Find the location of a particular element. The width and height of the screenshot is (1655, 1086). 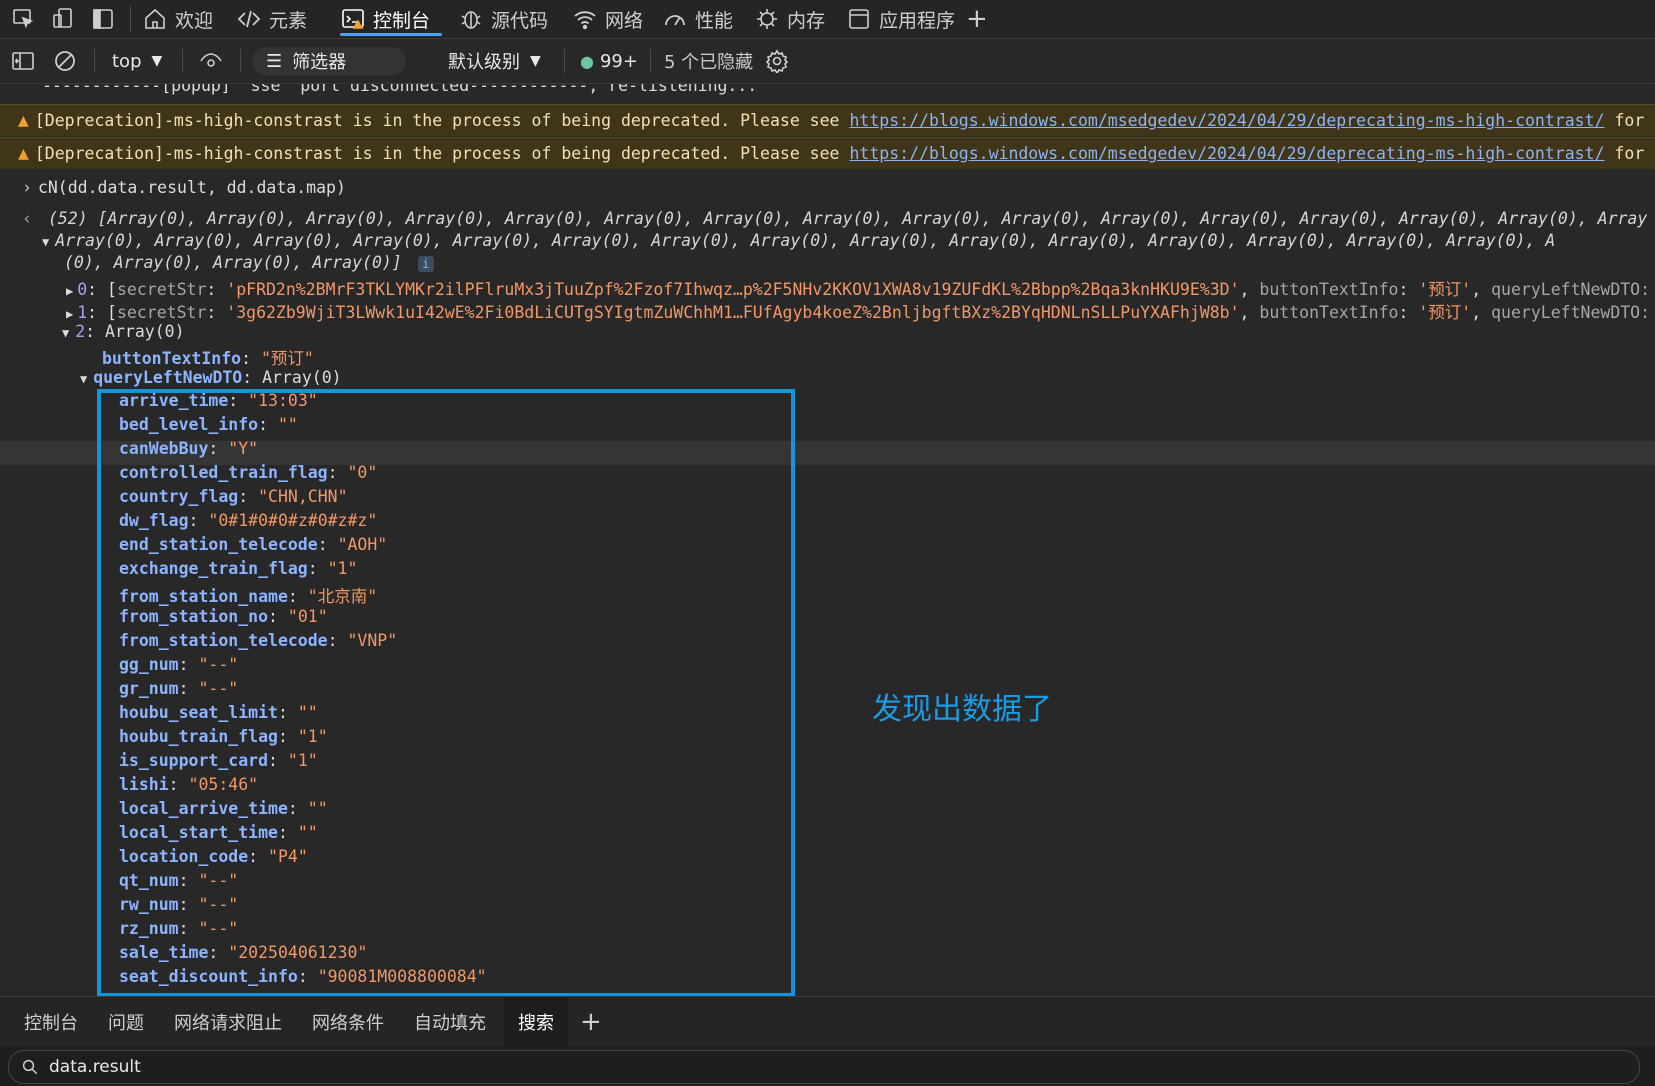

tab-welcome: 欢迎 is located at coordinates (177, 19).